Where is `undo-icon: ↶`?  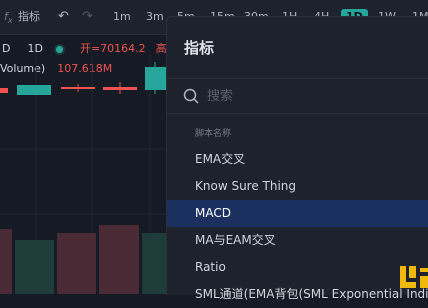 undo-icon: ↶ is located at coordinates (63, 17).